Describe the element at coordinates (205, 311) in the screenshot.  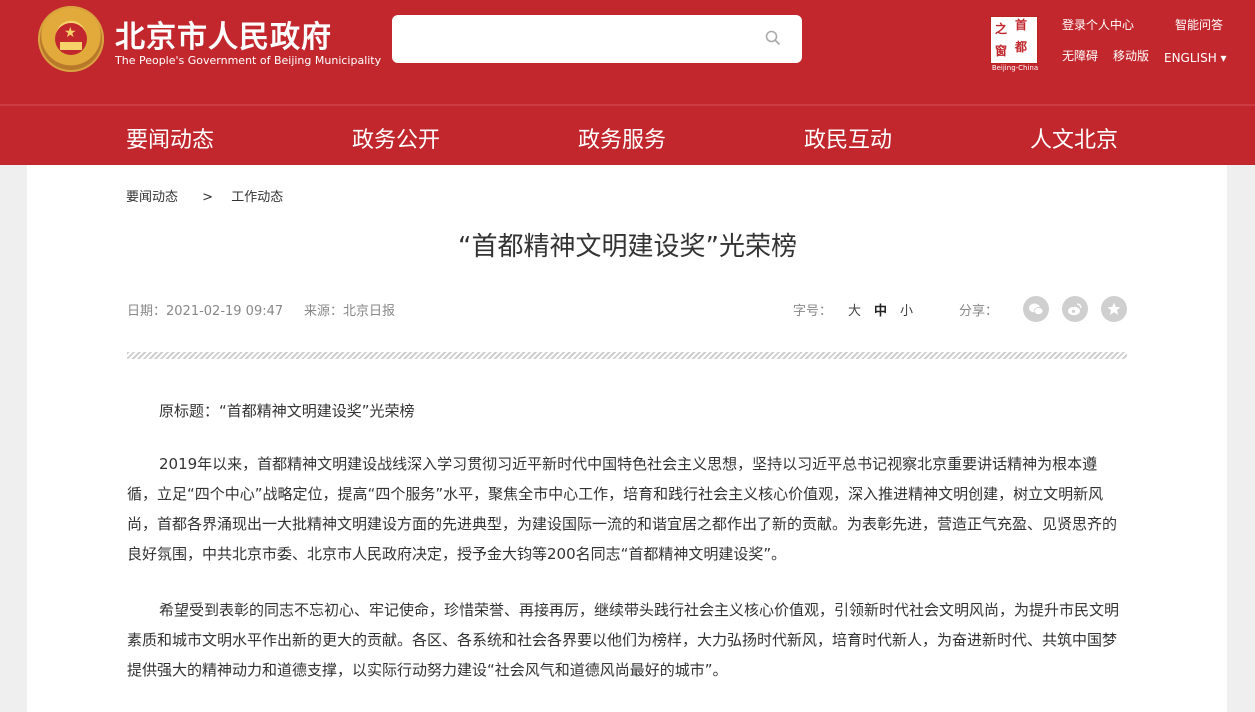
I see `article-date: 日期：2021-02-19 09:47` at that location.